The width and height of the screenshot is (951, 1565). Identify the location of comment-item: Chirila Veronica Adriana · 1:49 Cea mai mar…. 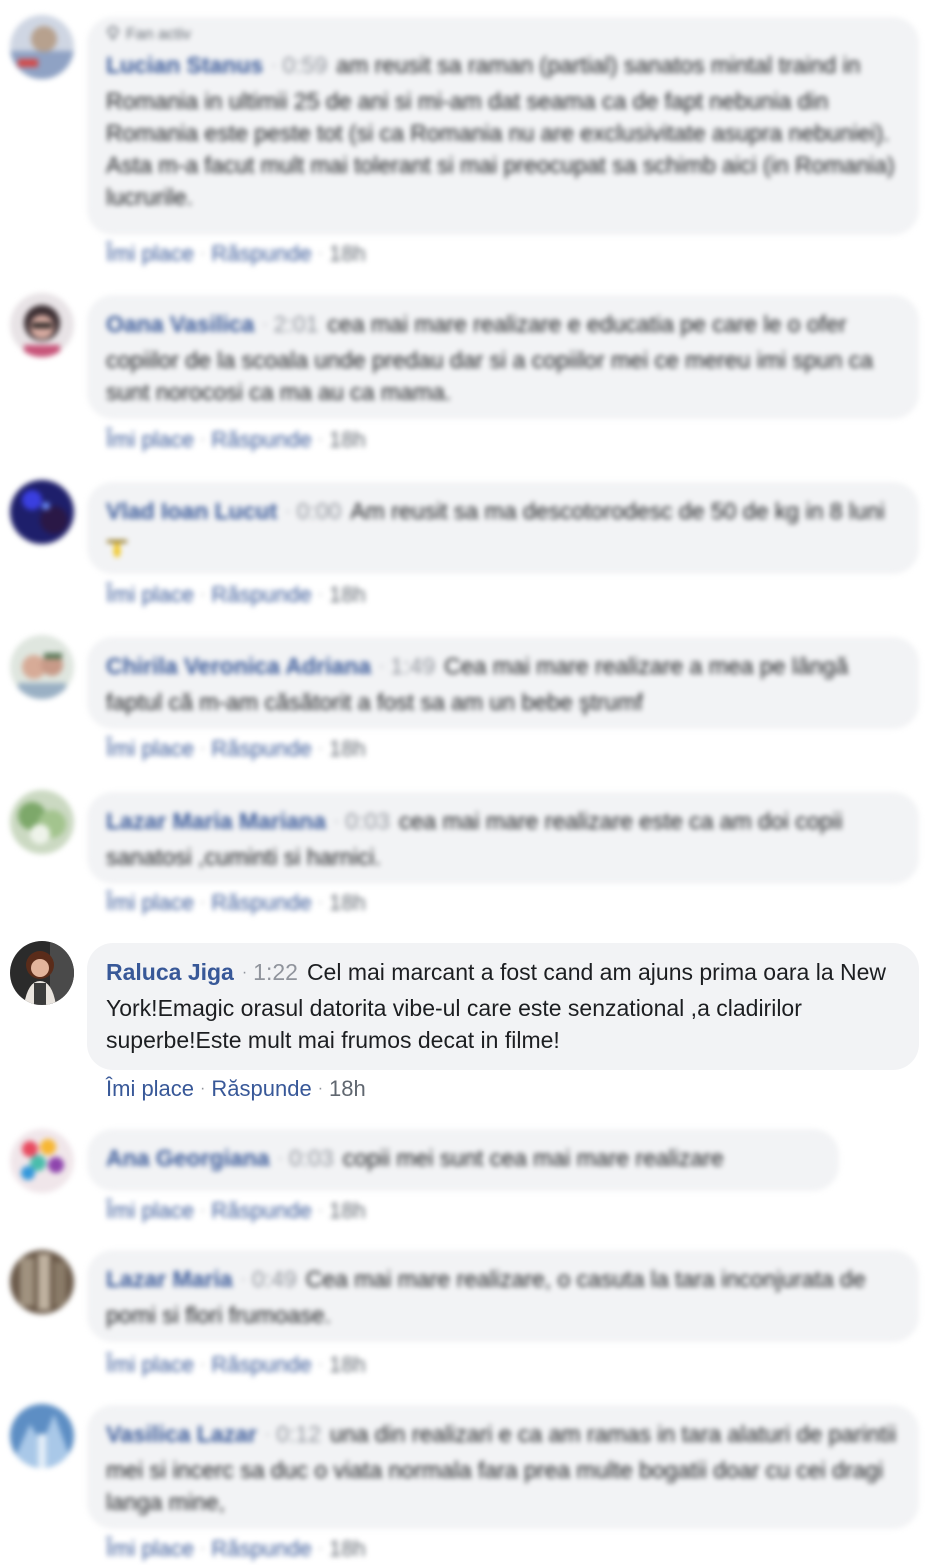
(475, 700).